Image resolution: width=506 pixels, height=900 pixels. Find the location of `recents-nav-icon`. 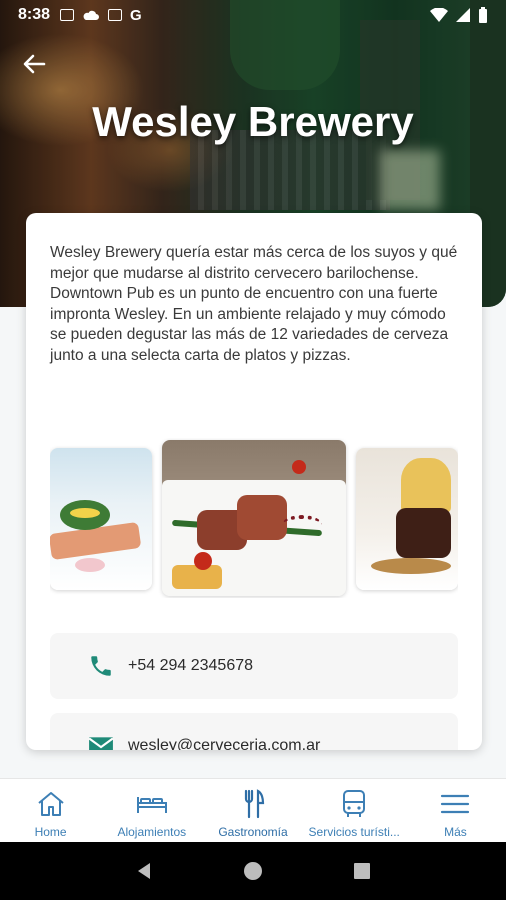

recents-nav-icon is located at coordinates (362, 871).